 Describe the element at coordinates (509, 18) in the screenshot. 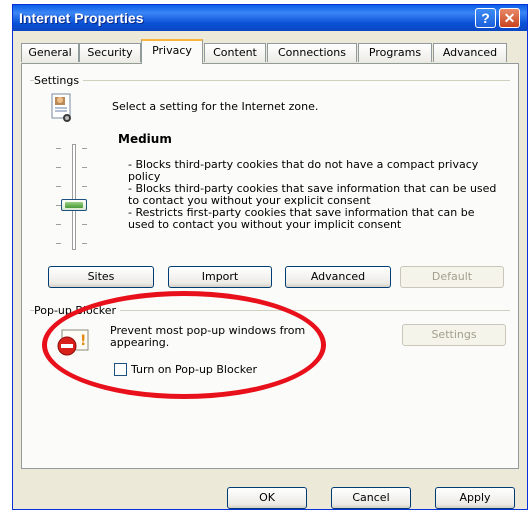

I see `close-button: ✕` at that location.